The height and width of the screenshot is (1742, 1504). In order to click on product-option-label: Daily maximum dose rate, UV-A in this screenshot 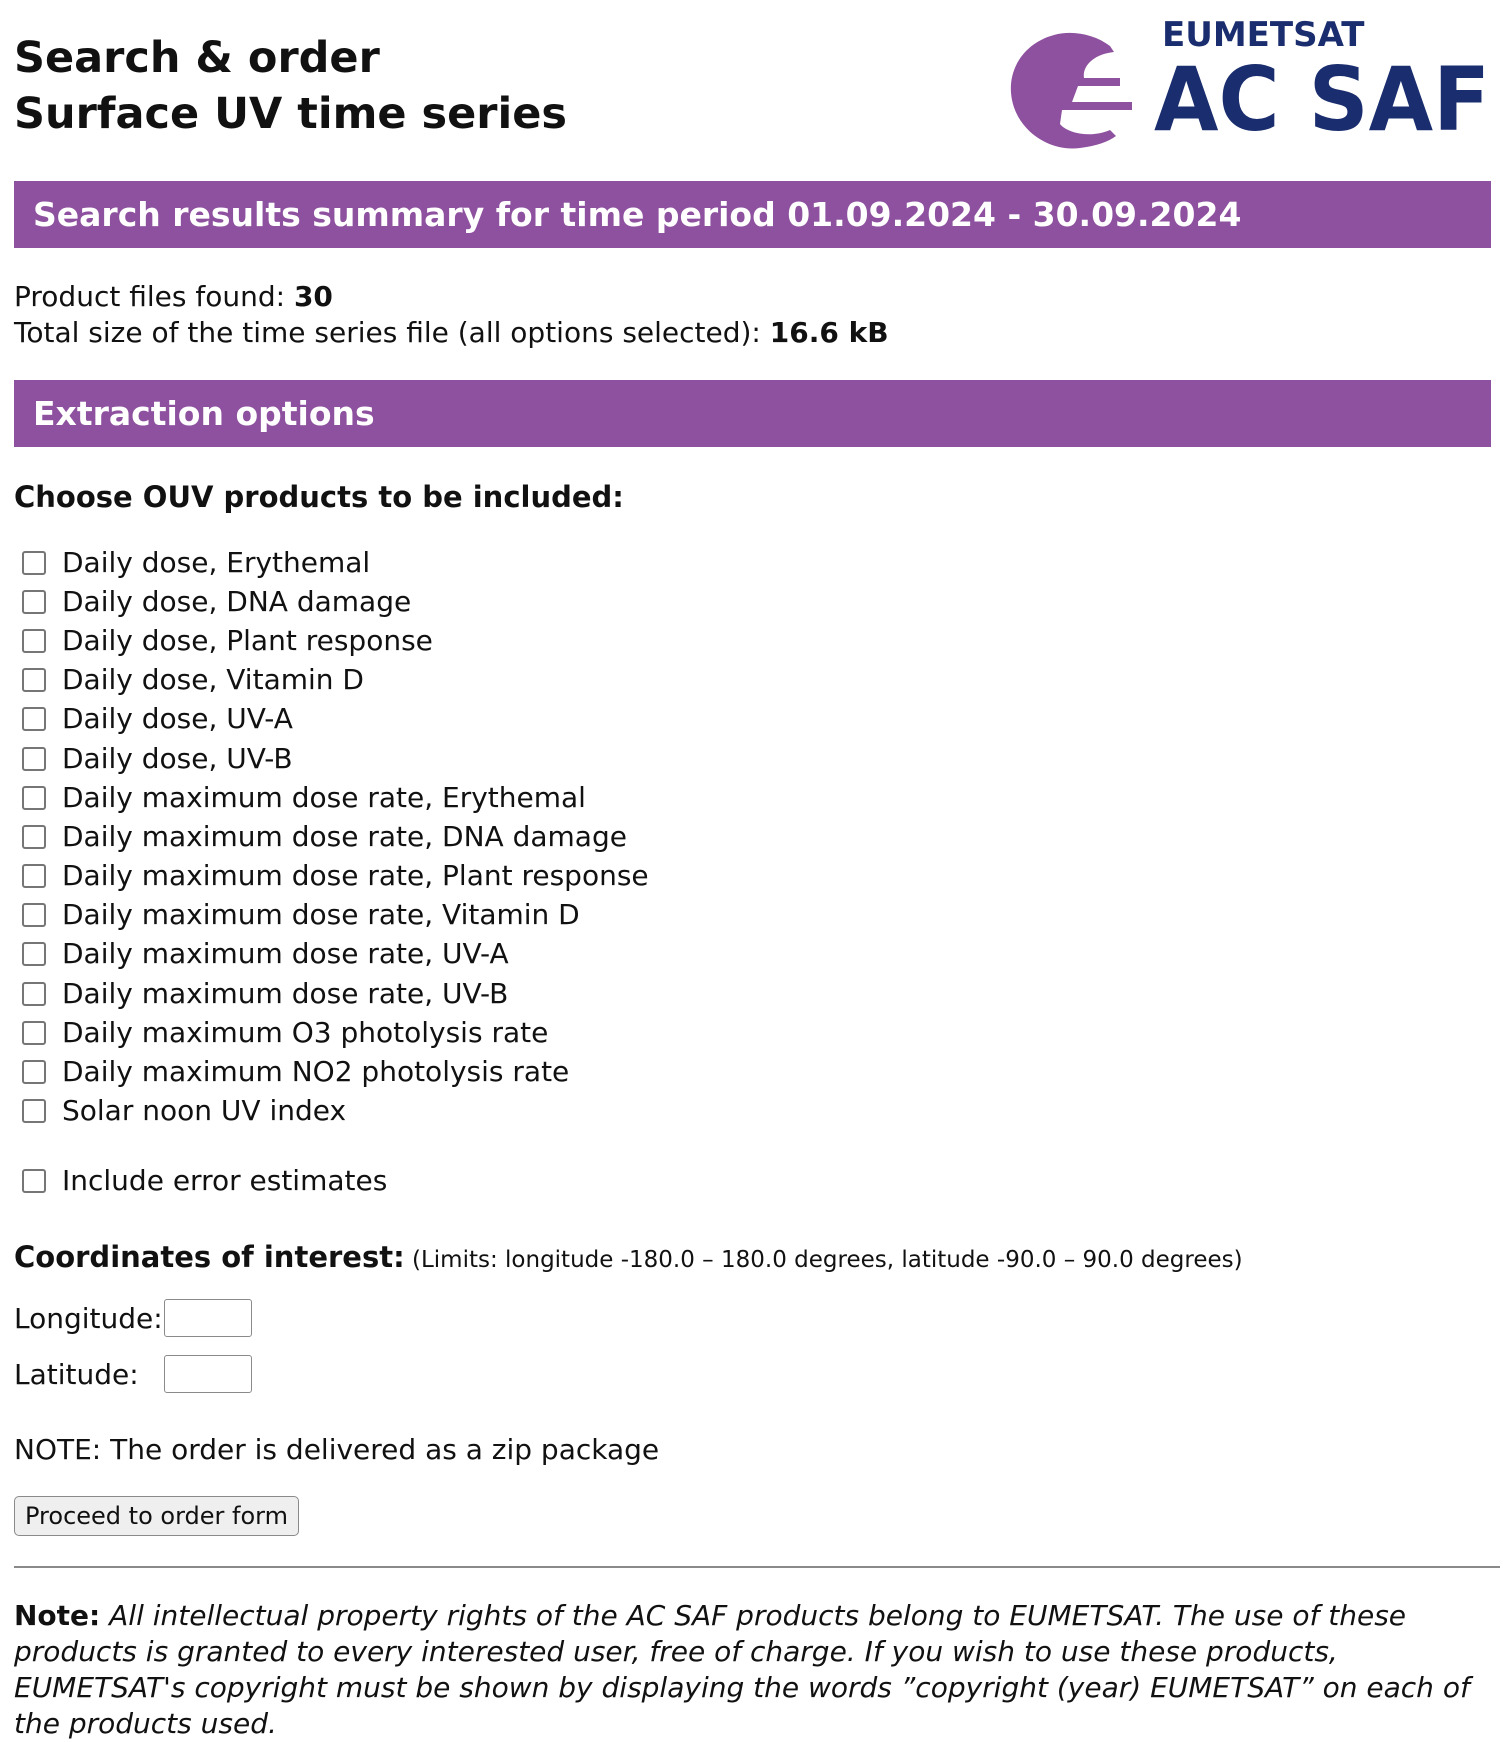, I will do `click(285, 954)`.